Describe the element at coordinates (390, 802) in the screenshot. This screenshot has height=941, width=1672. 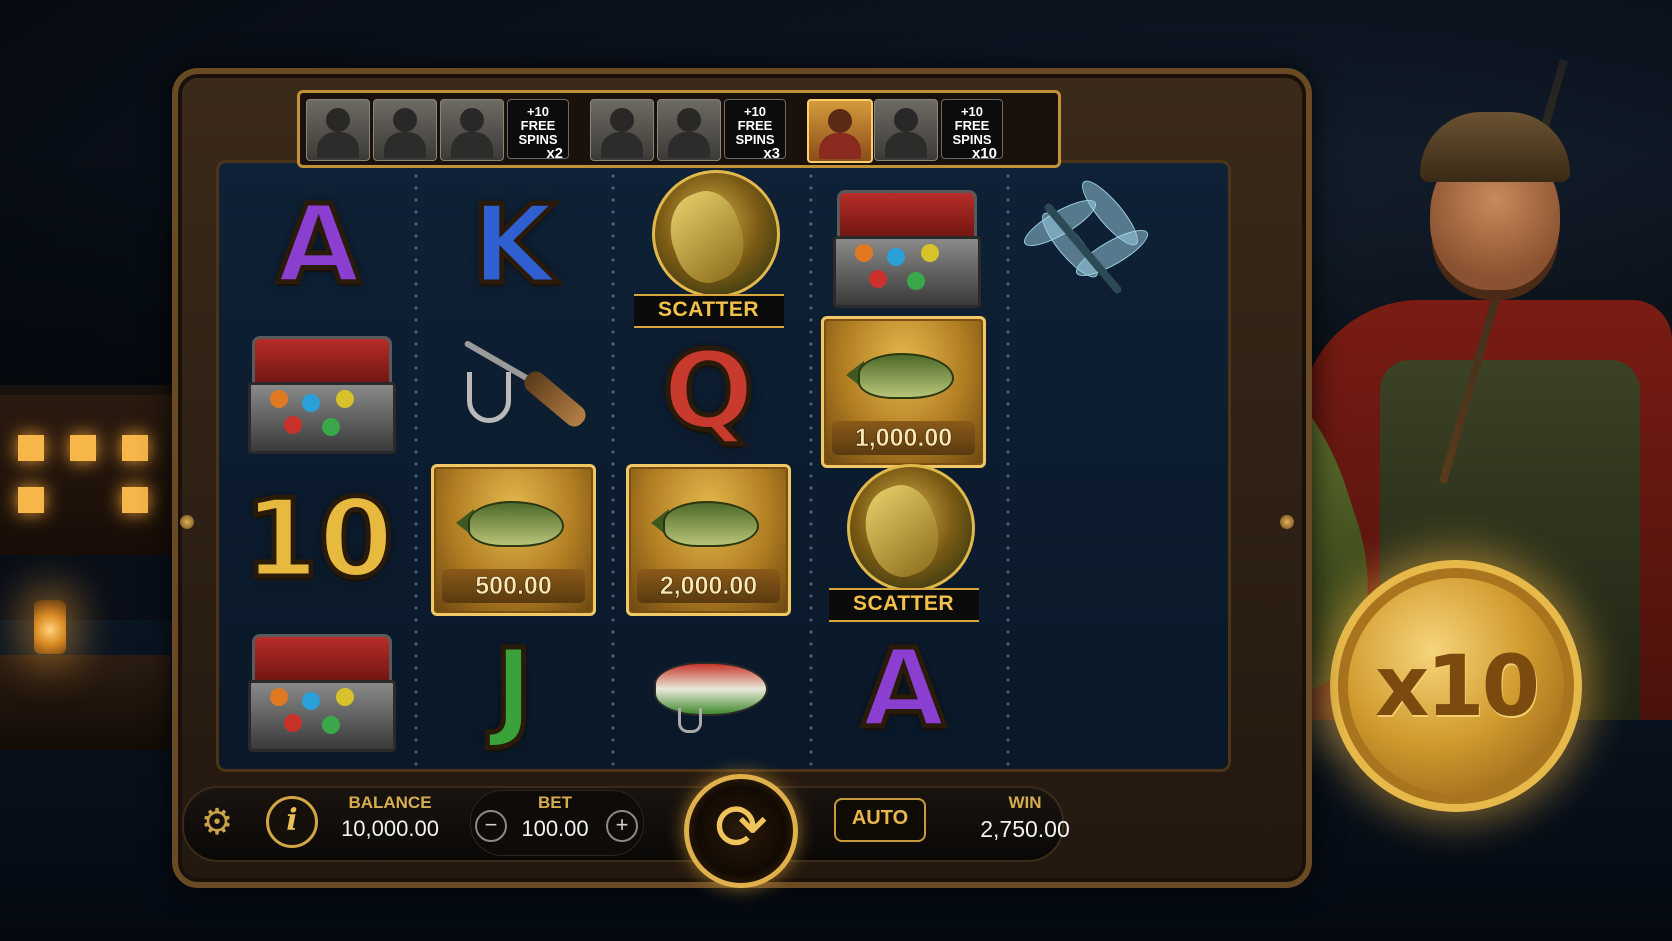
I see `balance-label: BALANCE` at that location.